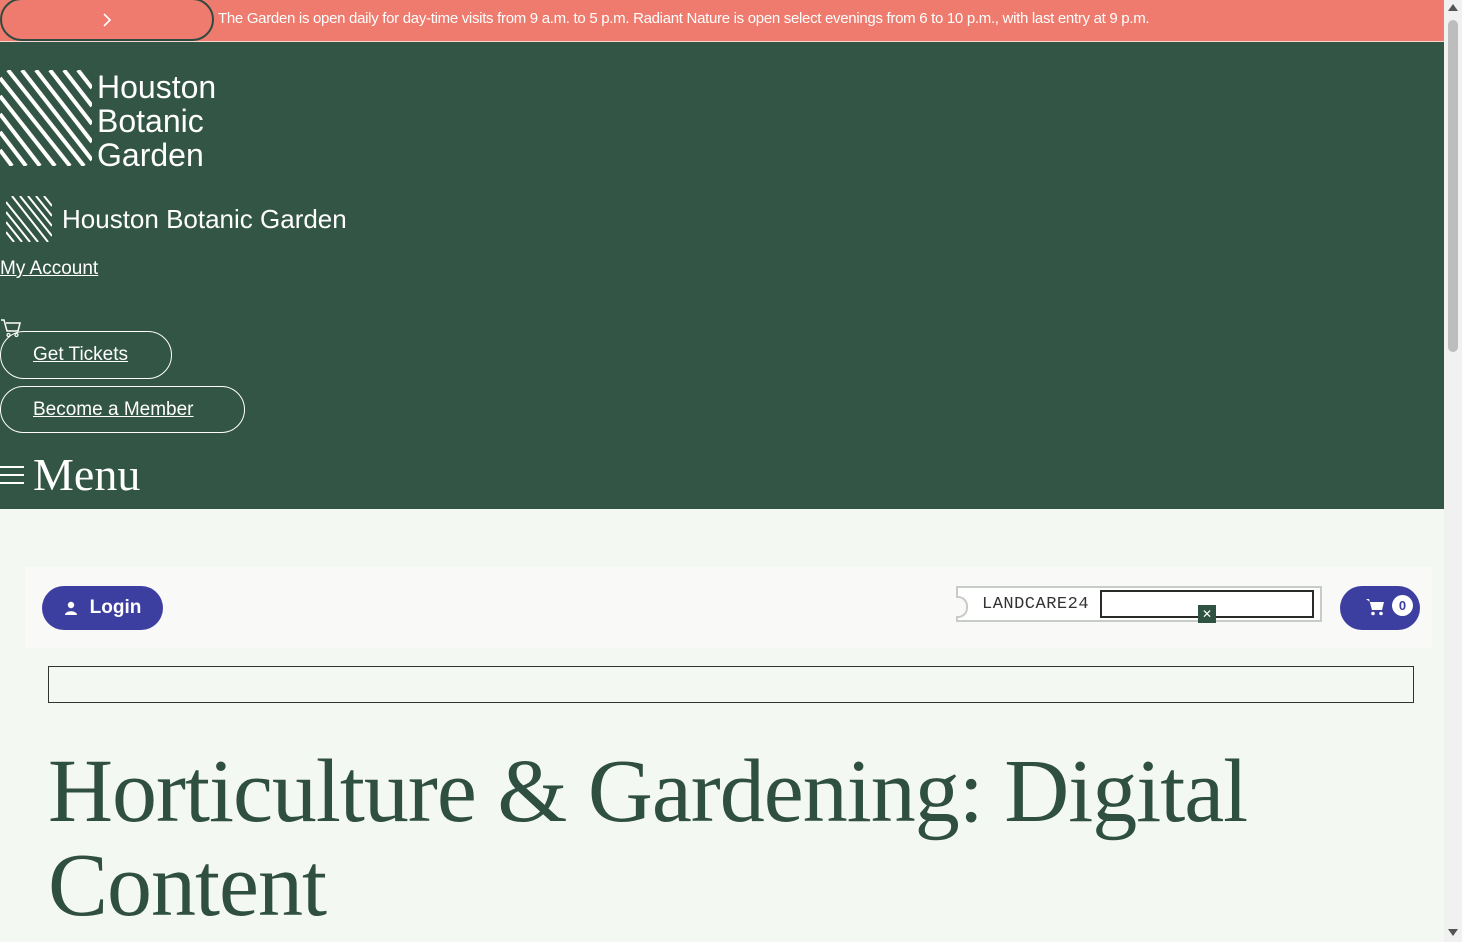  What do you see at coordinates (1453, 186) in the screenshot?
I see `scroll-thumb` at bounding box center [1453, 186].